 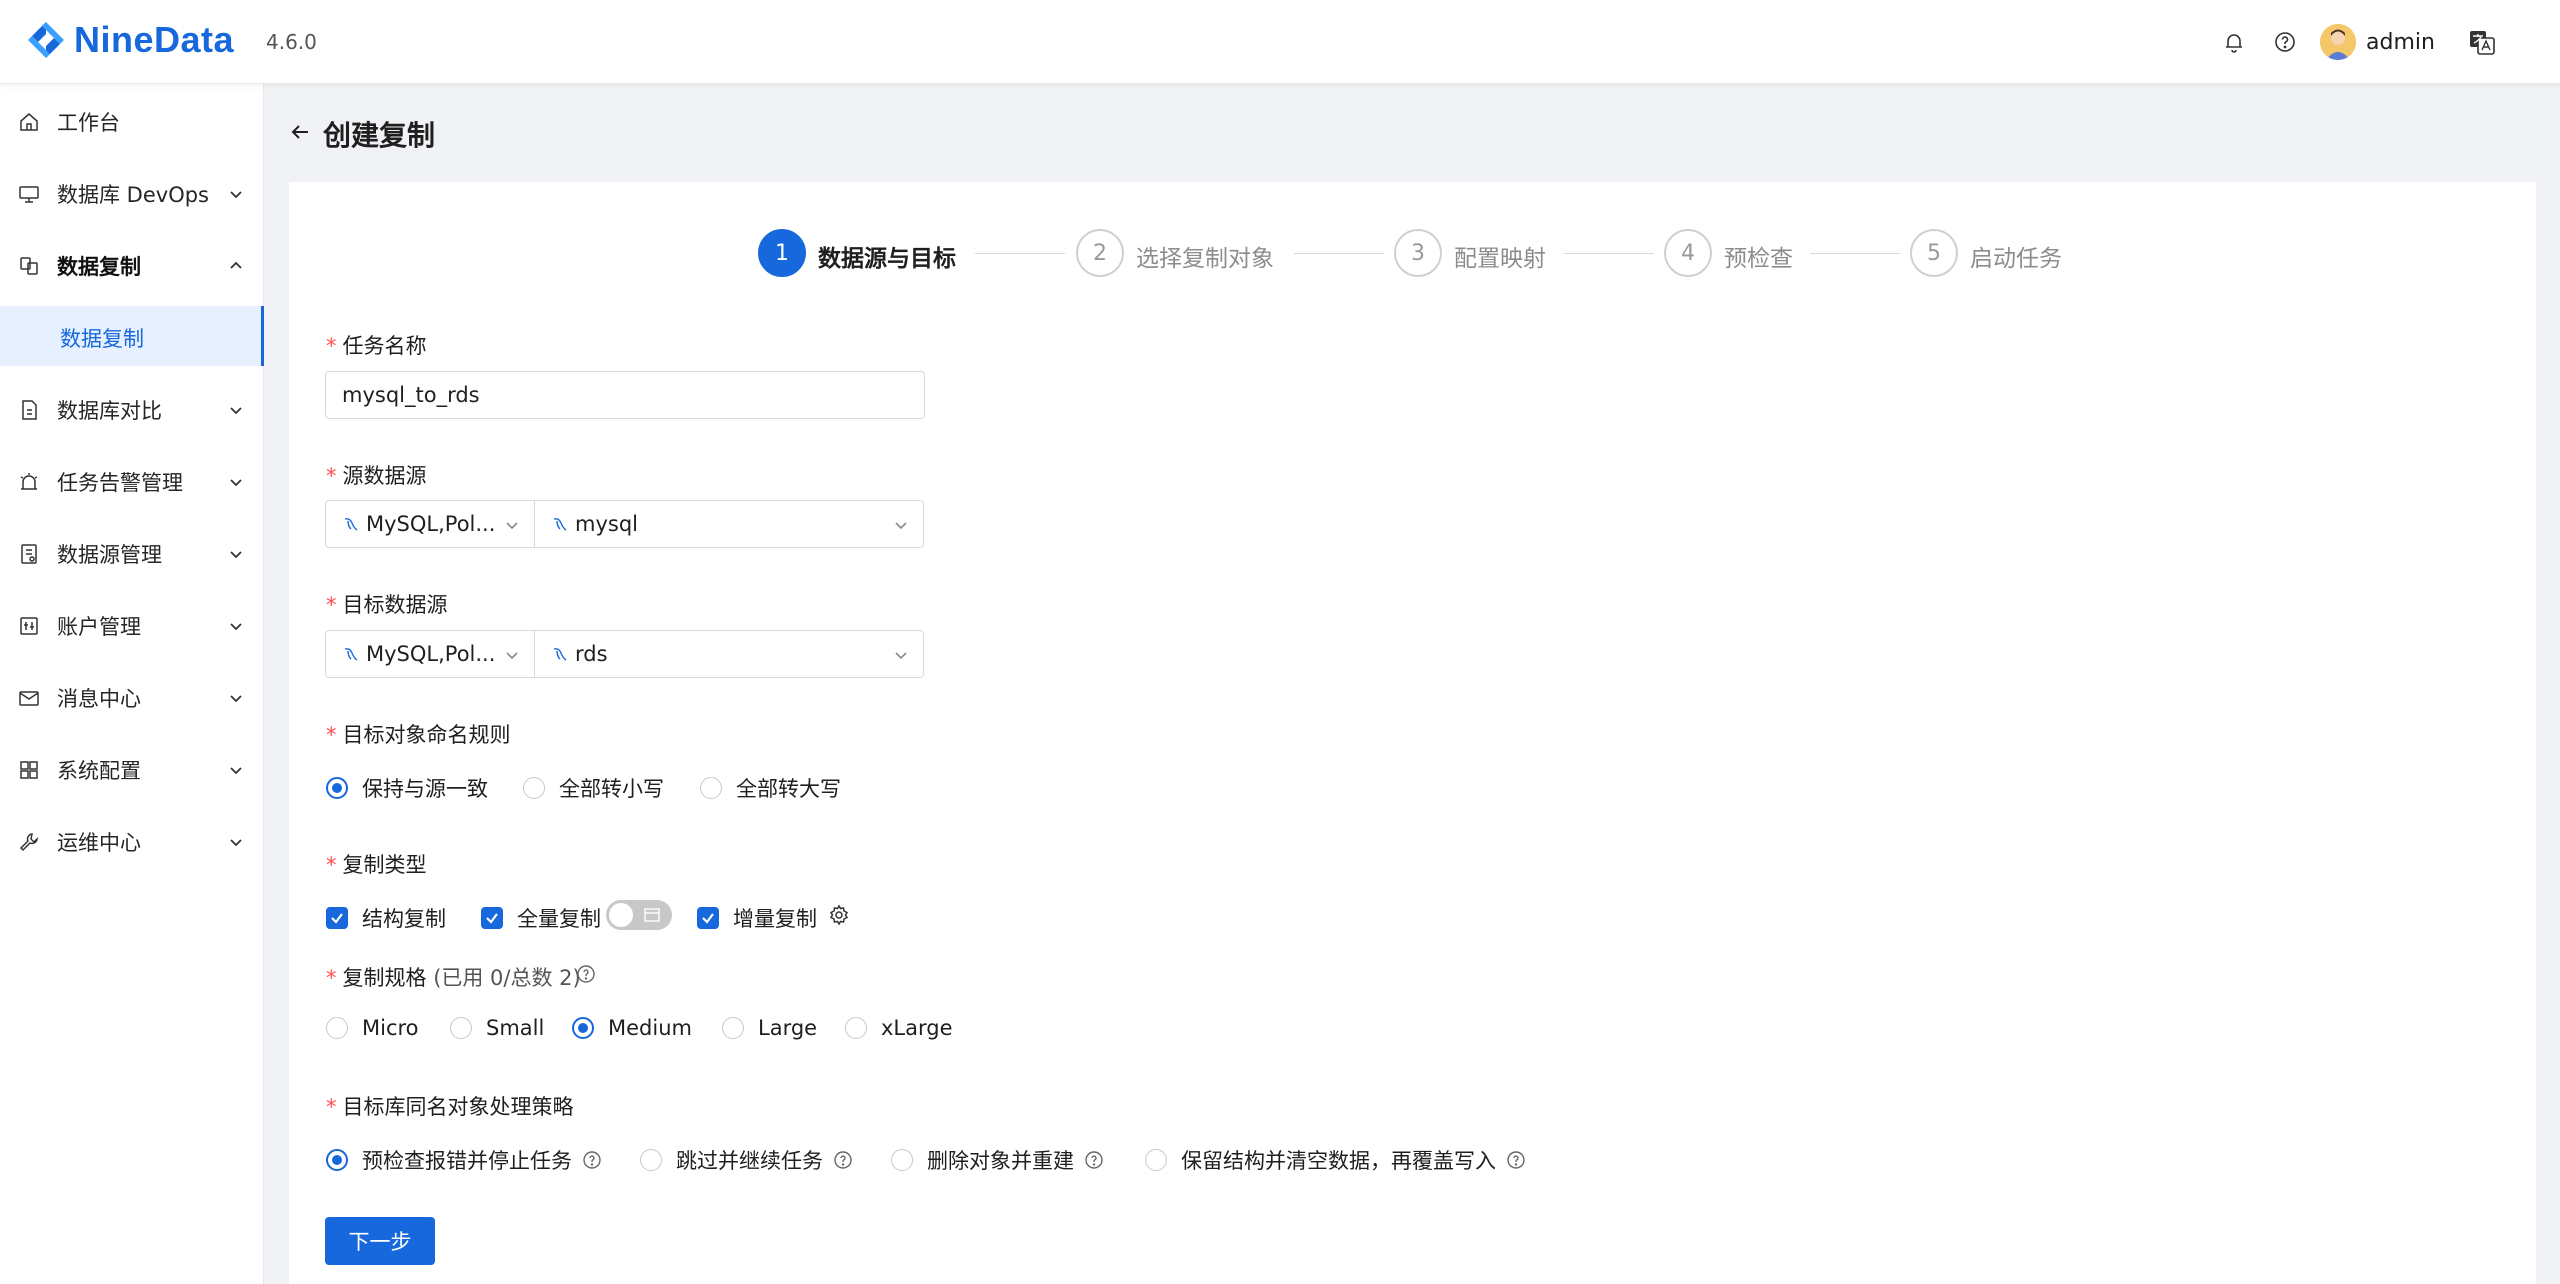 I want to click on sidebar-item-label: 工作台, so click(x=88, y=123).